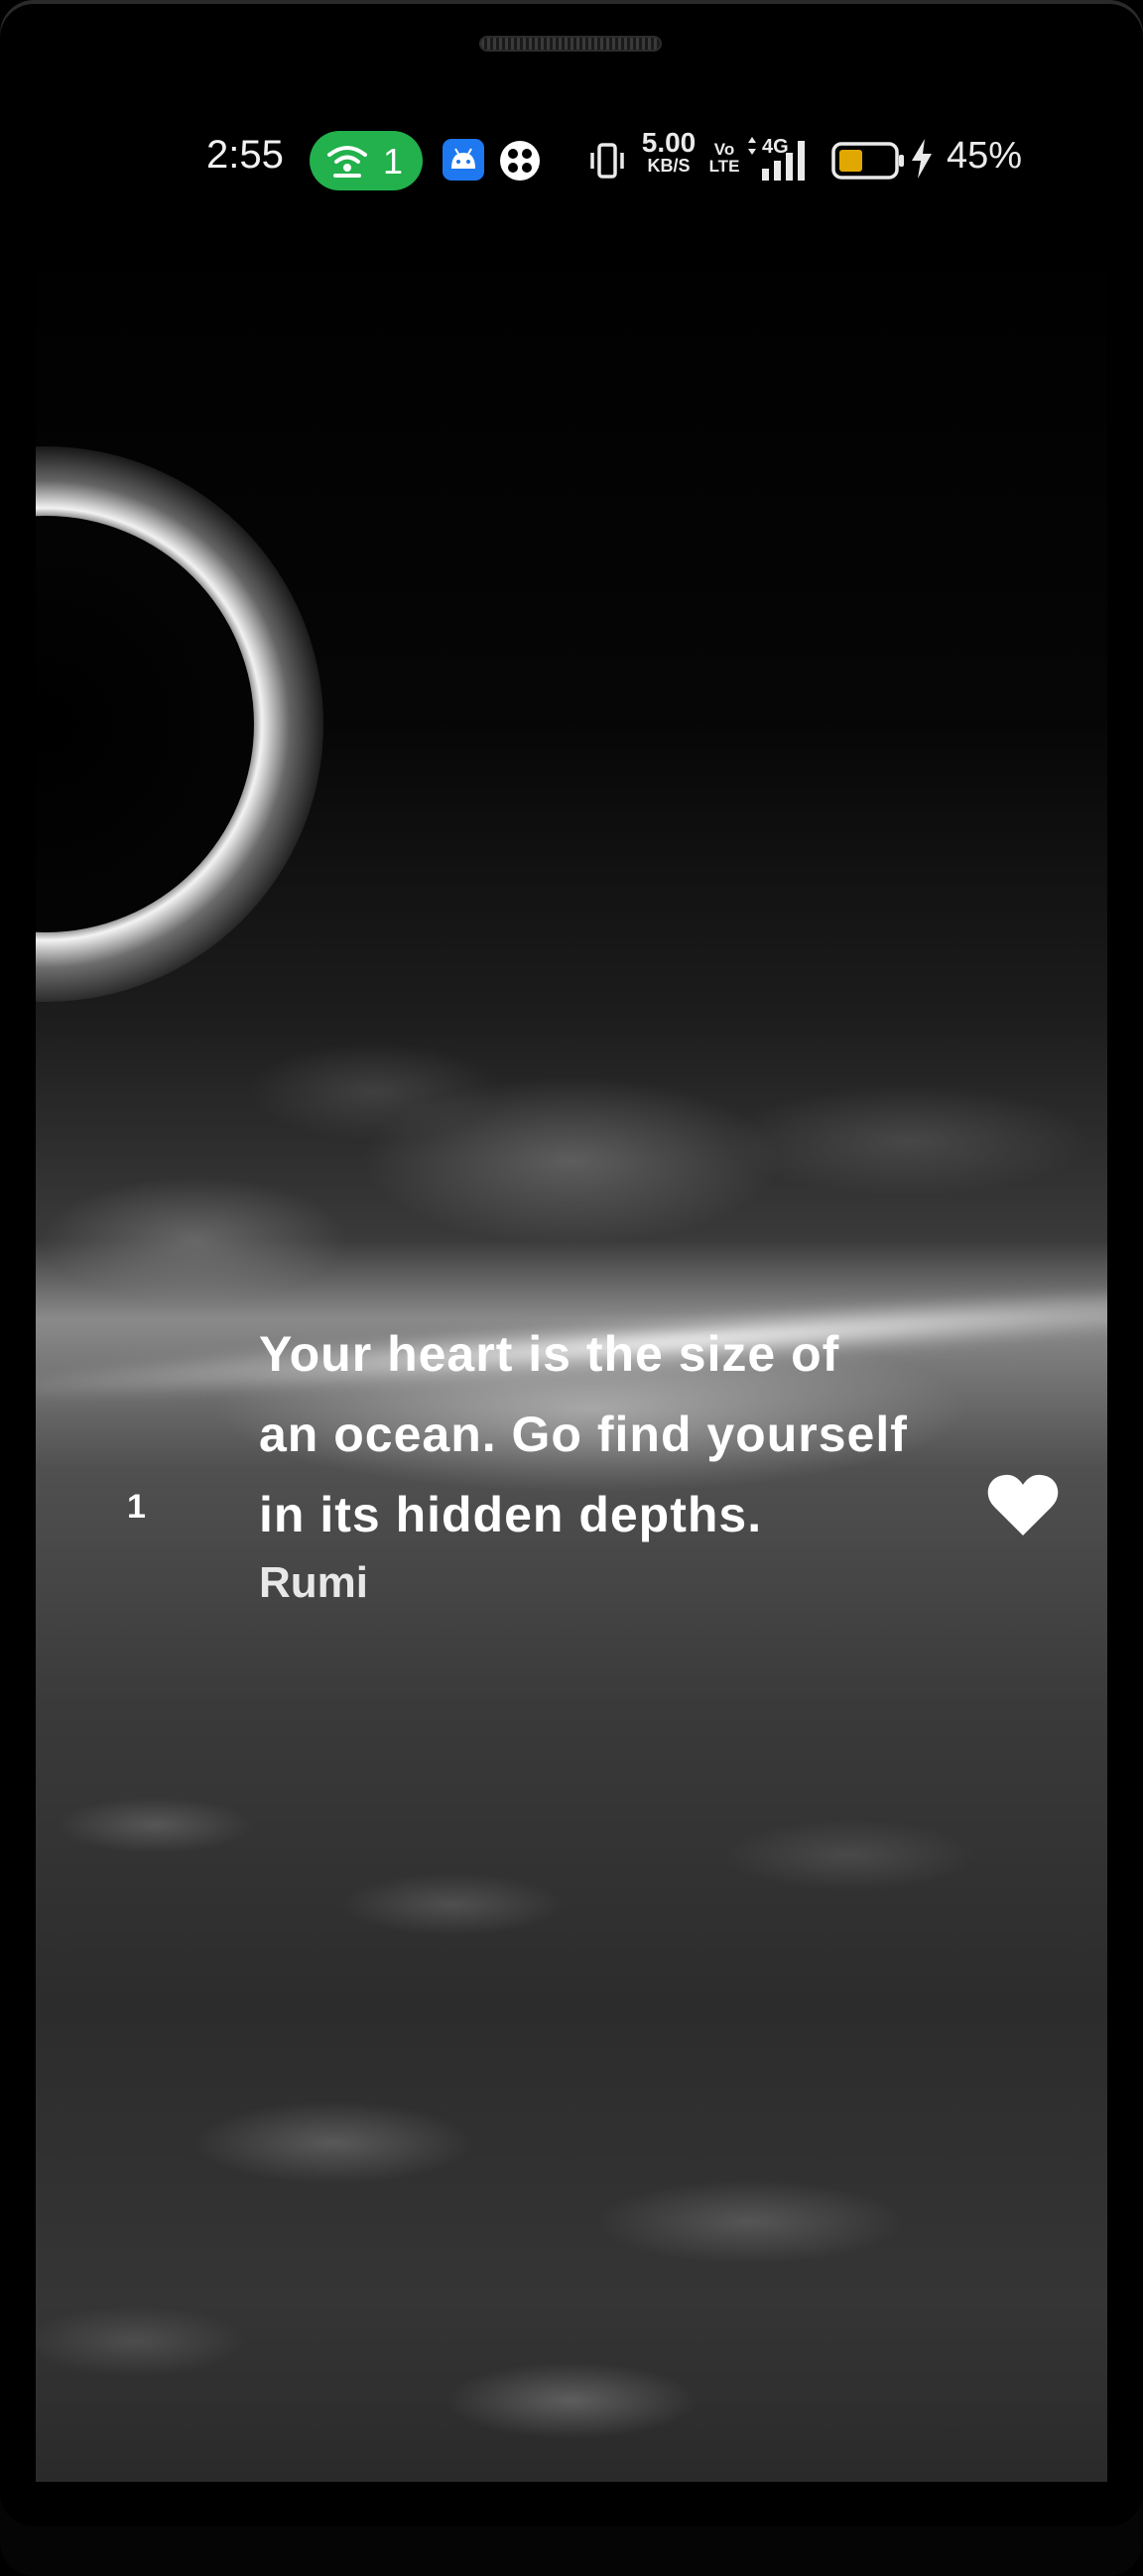  I want to click on heart-icon, so click(1023, 1504).